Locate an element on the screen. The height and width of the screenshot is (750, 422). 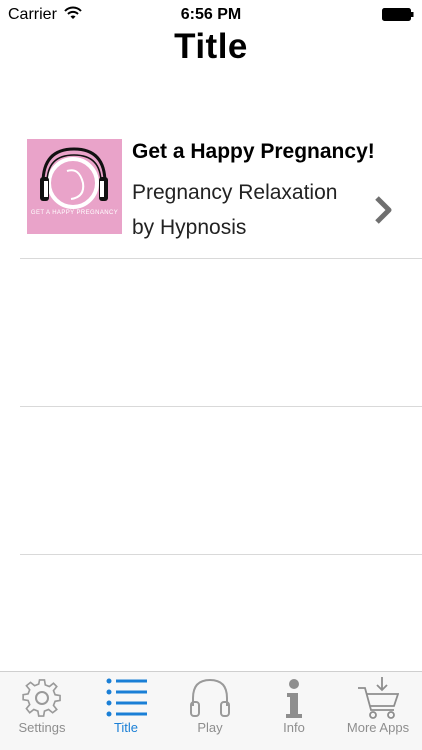
info-icon is located at coordinates (294, 698).